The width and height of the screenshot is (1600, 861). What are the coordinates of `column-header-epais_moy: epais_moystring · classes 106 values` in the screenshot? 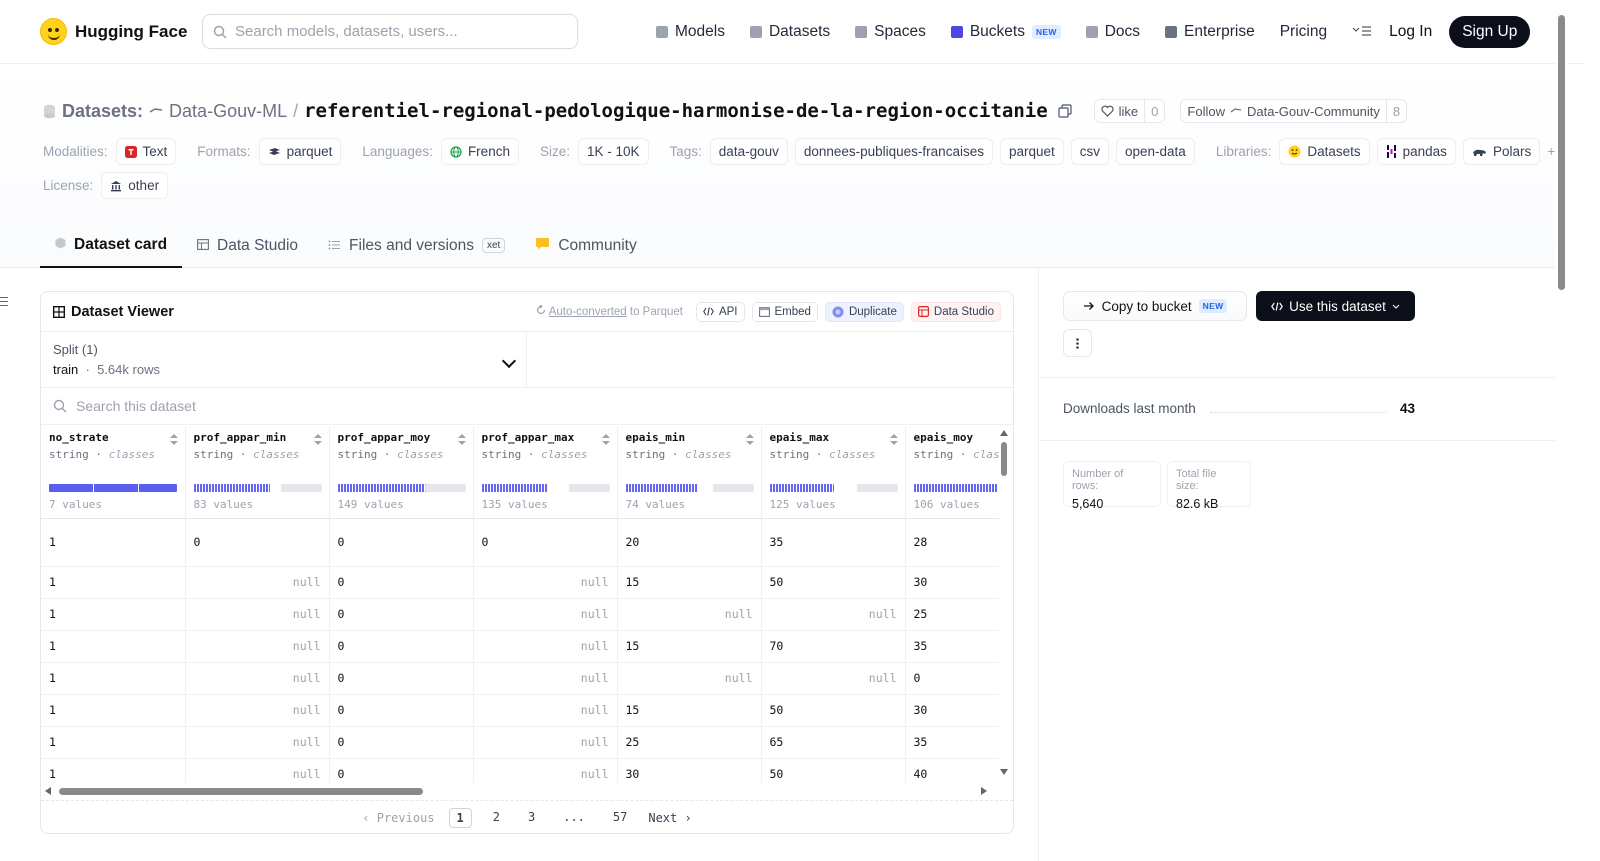 It's located at (952, 472).